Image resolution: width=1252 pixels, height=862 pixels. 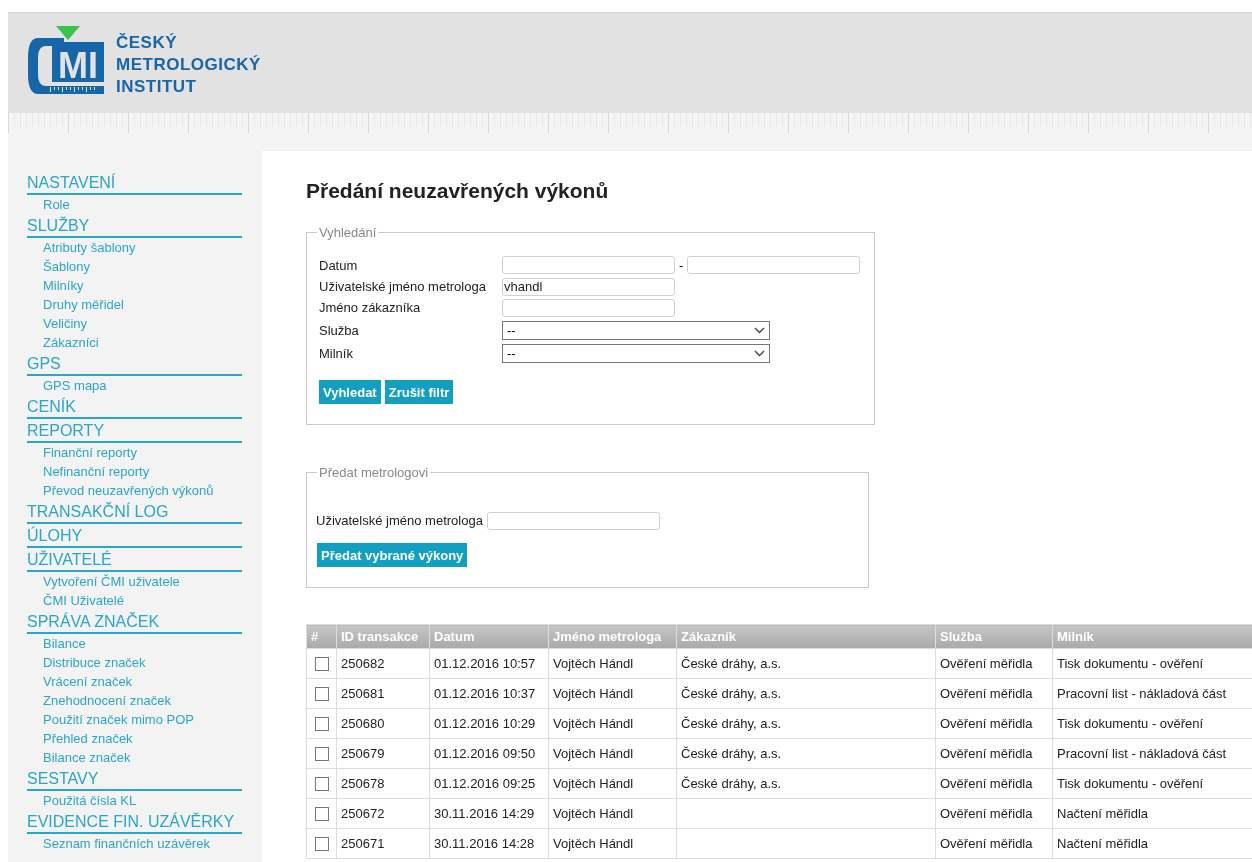 I want to click on table-cell: 250681, so click(x=383, y=693).